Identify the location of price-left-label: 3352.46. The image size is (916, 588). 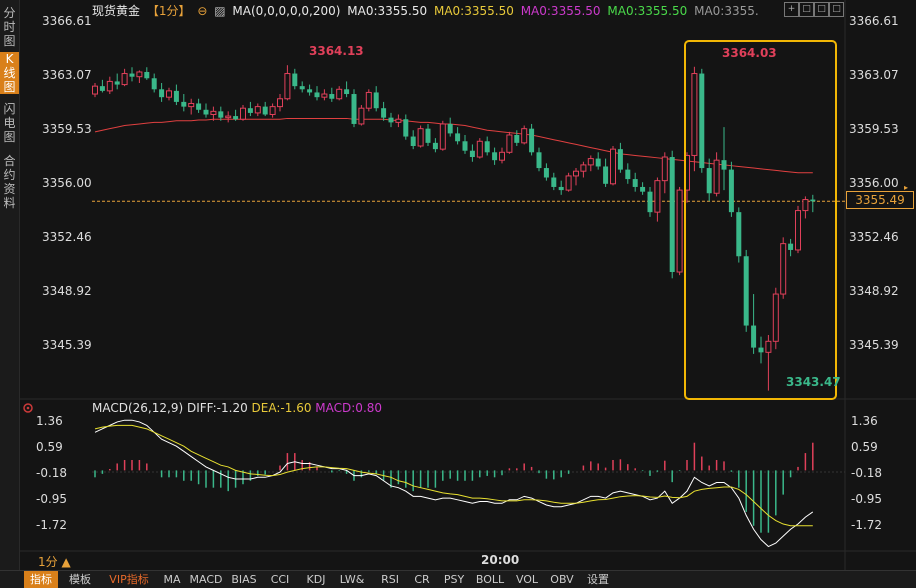
(67, 237).